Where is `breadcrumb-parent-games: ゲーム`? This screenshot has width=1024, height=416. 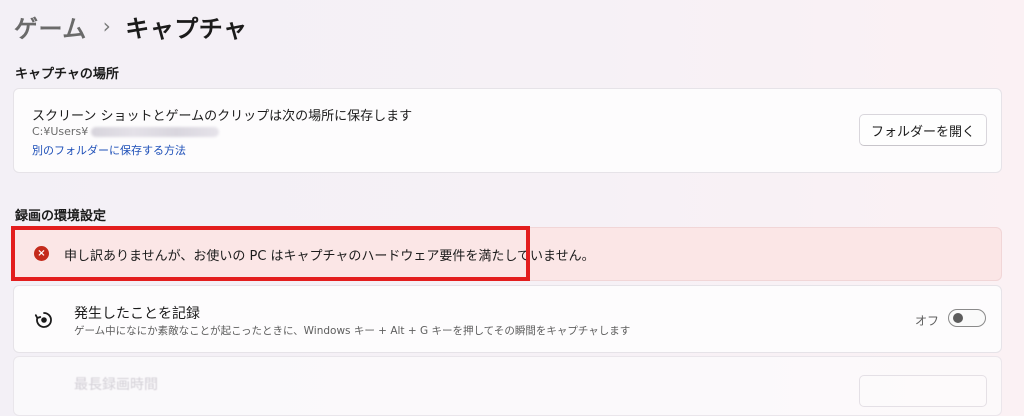
breadcrumb-parent-games: ゲーム is located at coordinates (50, 26).